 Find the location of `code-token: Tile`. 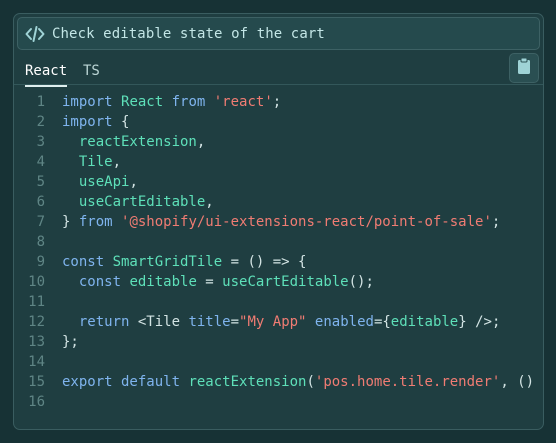

code-token: Tile is located at coordinates (95, 162).